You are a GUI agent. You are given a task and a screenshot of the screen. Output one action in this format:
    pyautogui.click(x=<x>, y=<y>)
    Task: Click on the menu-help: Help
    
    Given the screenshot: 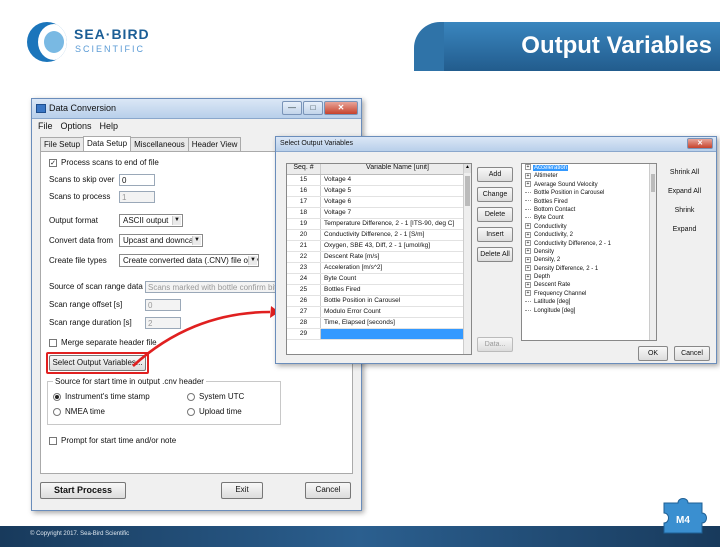 What is the action you would take?
    pyautogui.click(x=109, y=126)
    